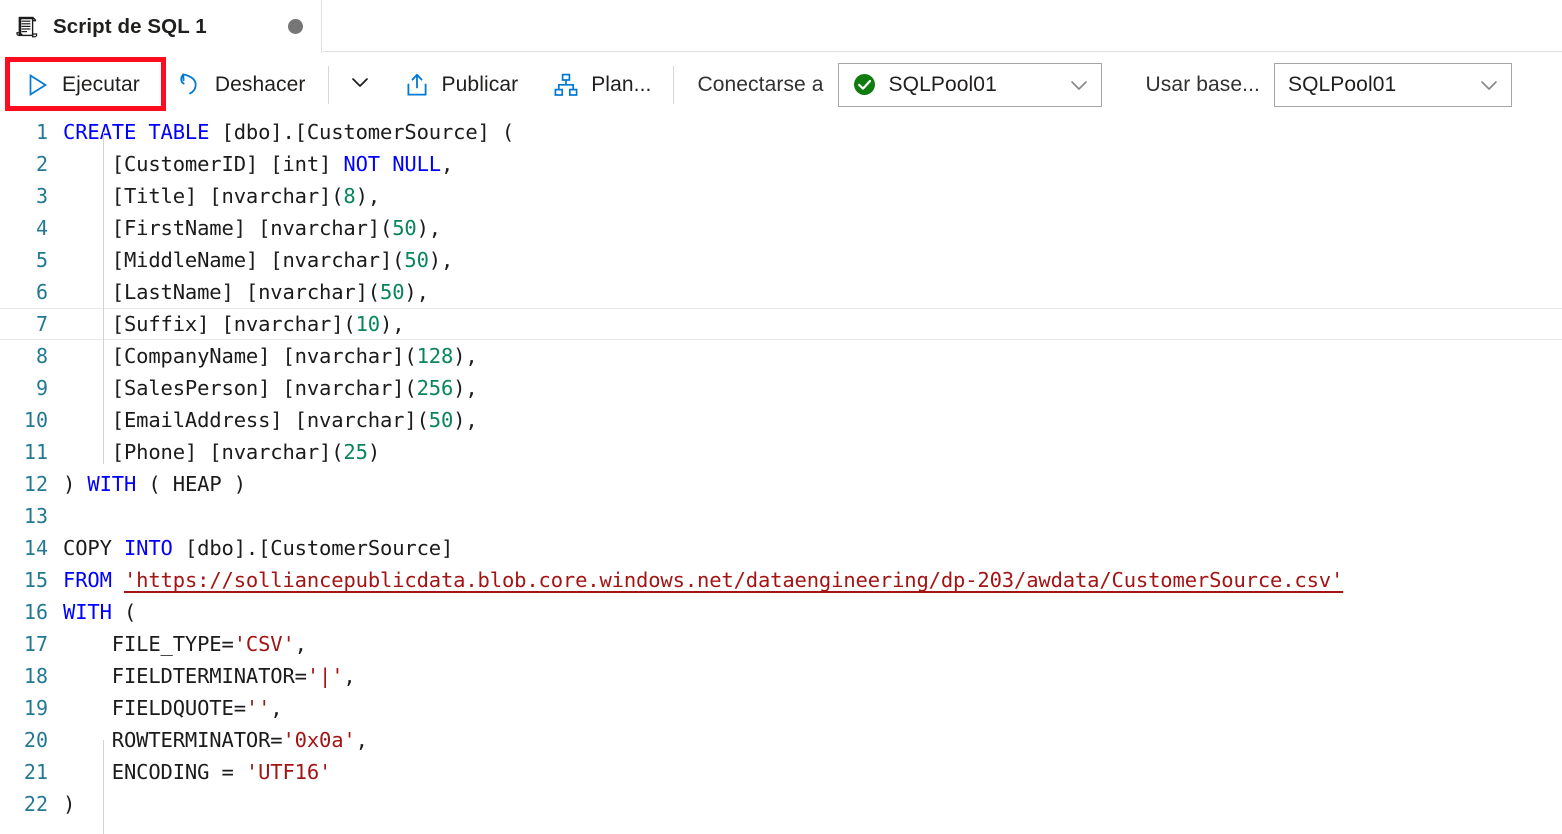  What do you see at coordinates (35, 516) in the screenshot?
I see `line-number: 13` at bounding box center [35, 516].